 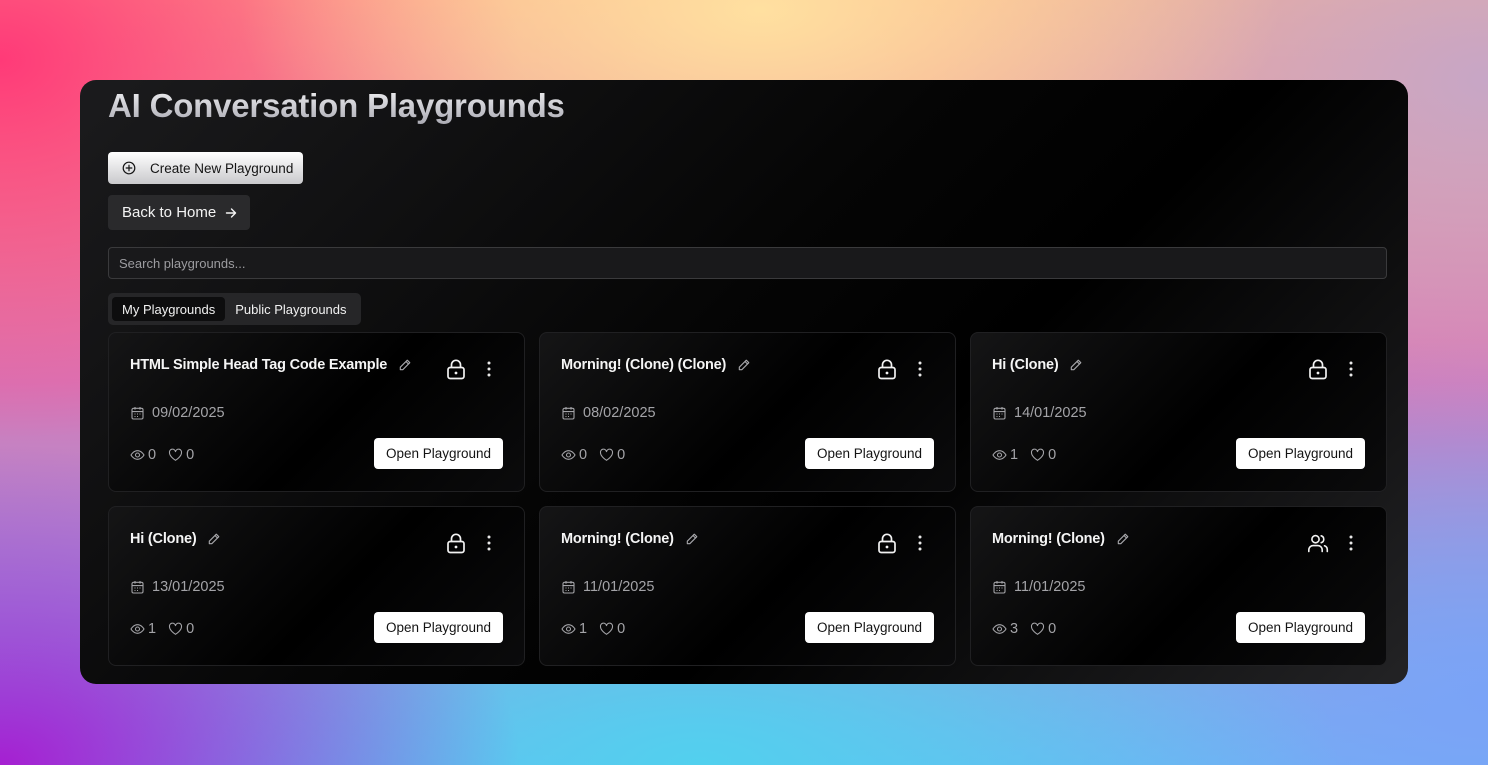 What do you see at coordinates (129, 168) in the screenshot?
I see `plus-circle-icon` at bounding box center [129, 168].